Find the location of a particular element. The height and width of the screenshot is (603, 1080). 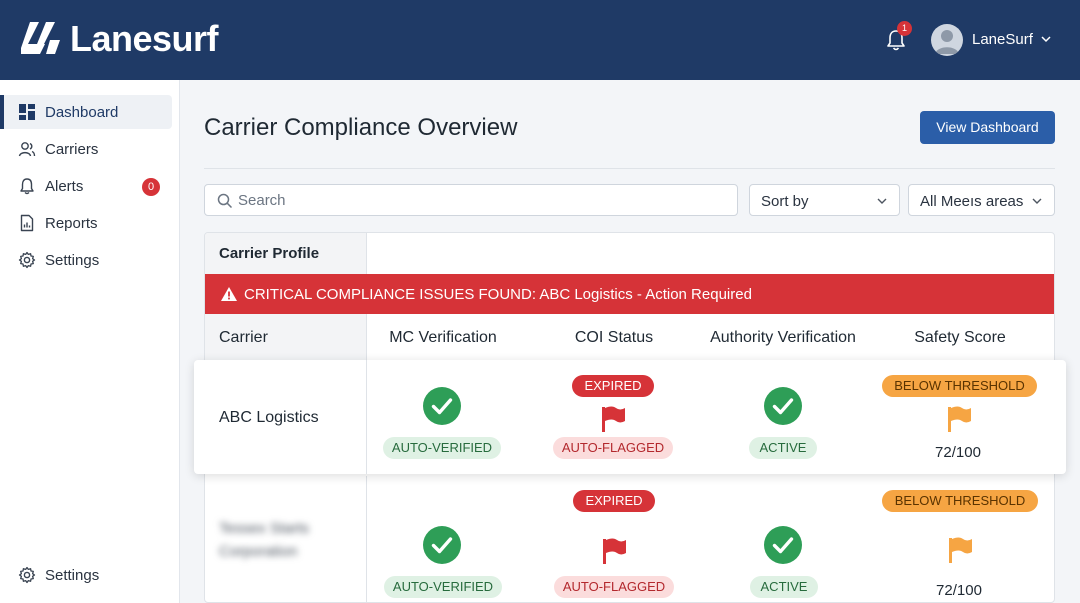

sidebar-item-reports: Reports is located at coordinates (86, 223).